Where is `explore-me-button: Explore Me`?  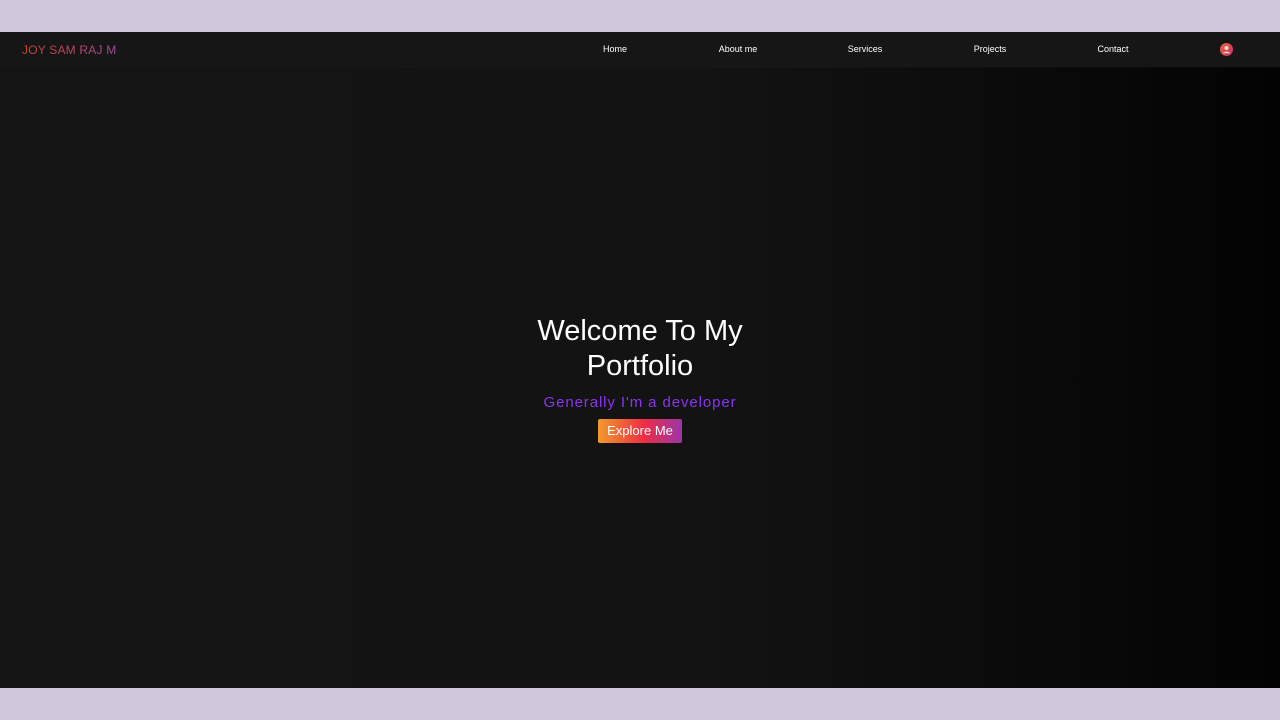
explore-me-button: Explore Me is located at coordinates (640, 431).